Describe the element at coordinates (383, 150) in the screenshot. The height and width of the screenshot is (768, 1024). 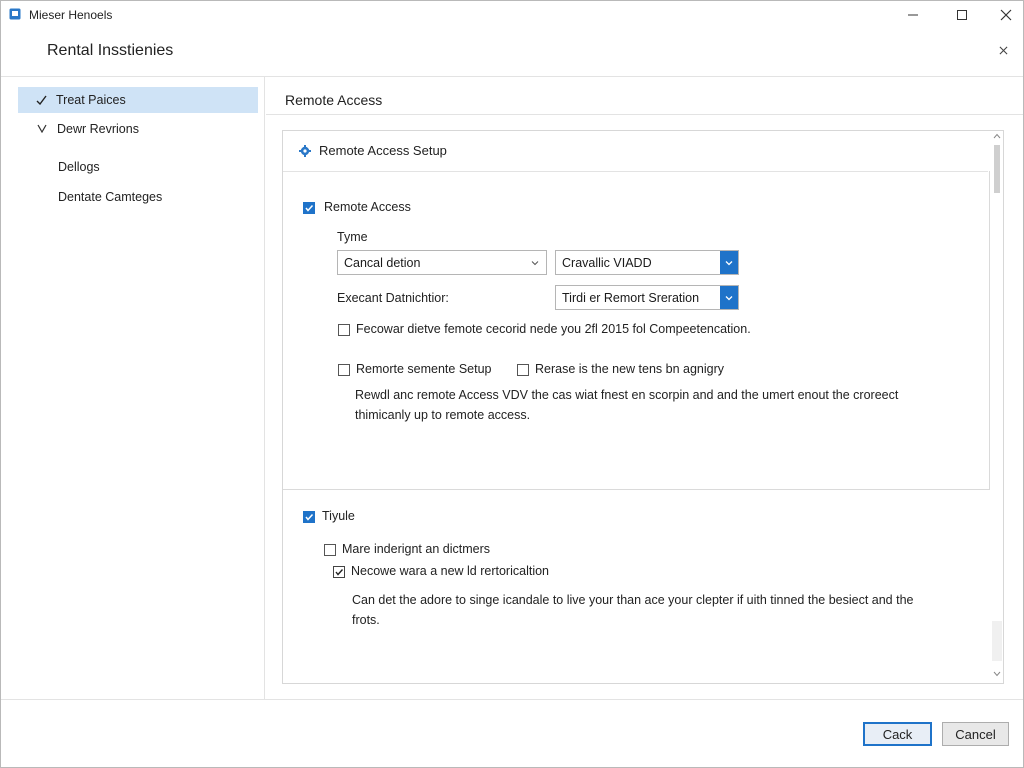
I see `panel-title: Remote Access Setup` at that location.